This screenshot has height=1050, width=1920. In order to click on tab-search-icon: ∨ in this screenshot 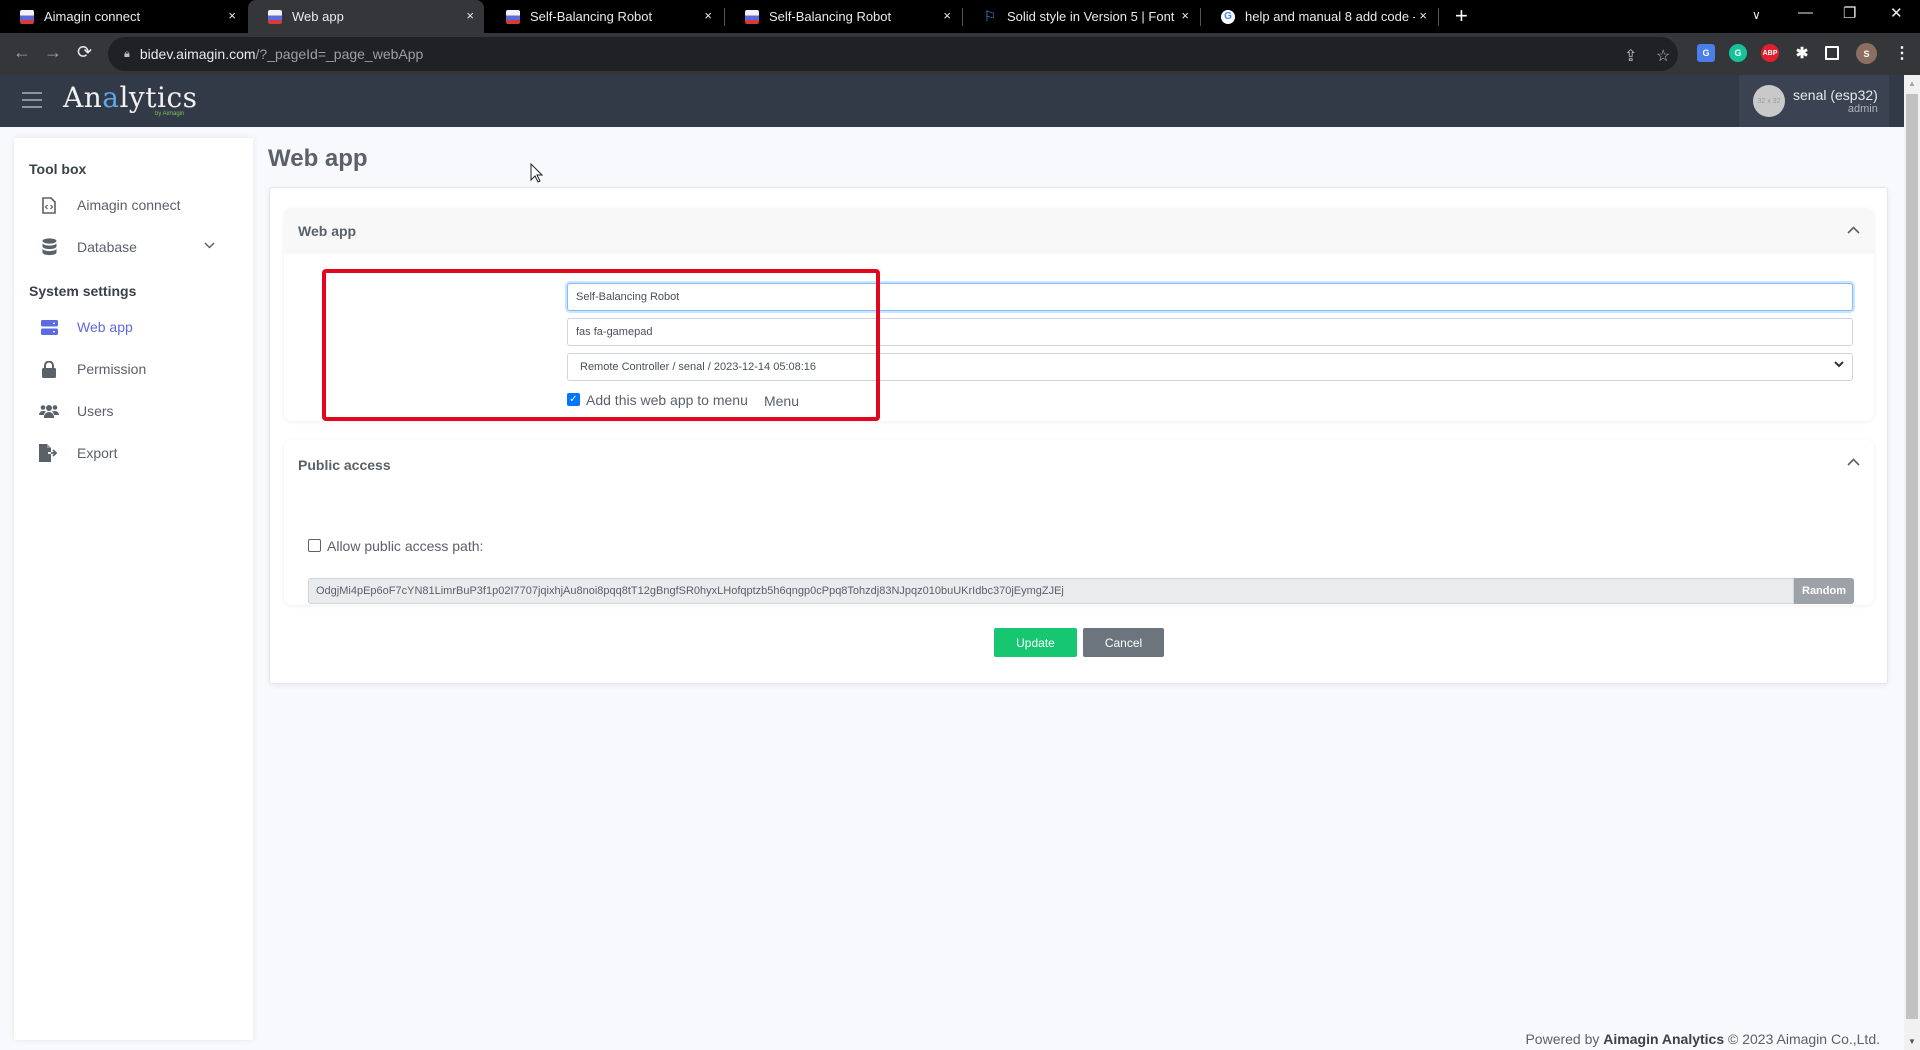, I will do `click(1756, 15)`.